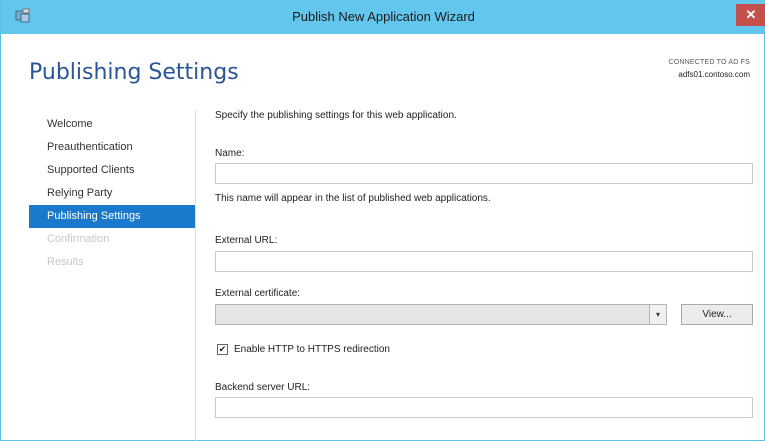  I want to click on nav-step-relying-party: Relying Party, so click(112, 193).